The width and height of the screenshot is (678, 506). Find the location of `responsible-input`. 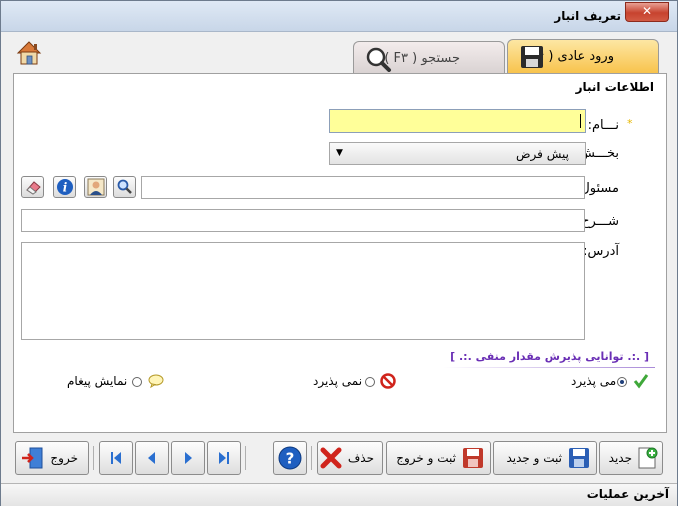

responsible-input is located at coordinates (363, 187).